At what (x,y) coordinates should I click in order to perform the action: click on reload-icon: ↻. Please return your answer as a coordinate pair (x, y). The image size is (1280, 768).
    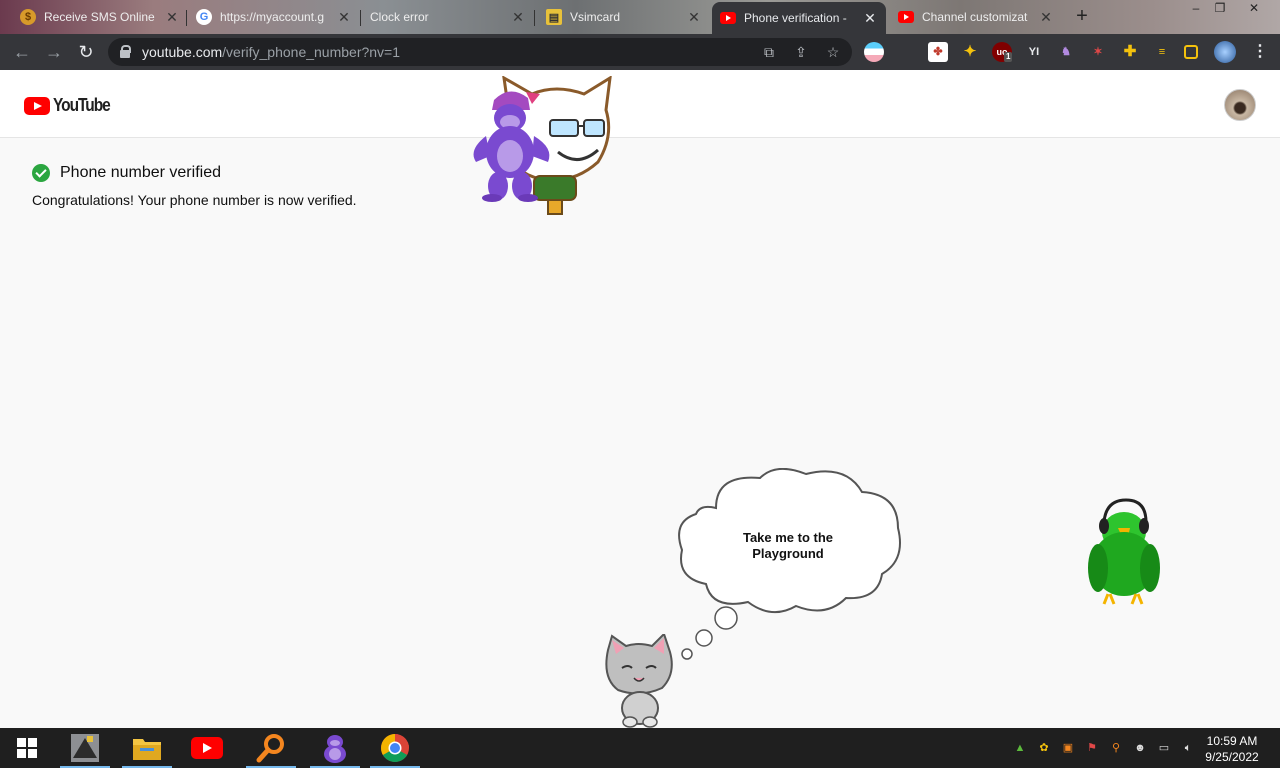
    Looking at the image, I should click on (86, 52).